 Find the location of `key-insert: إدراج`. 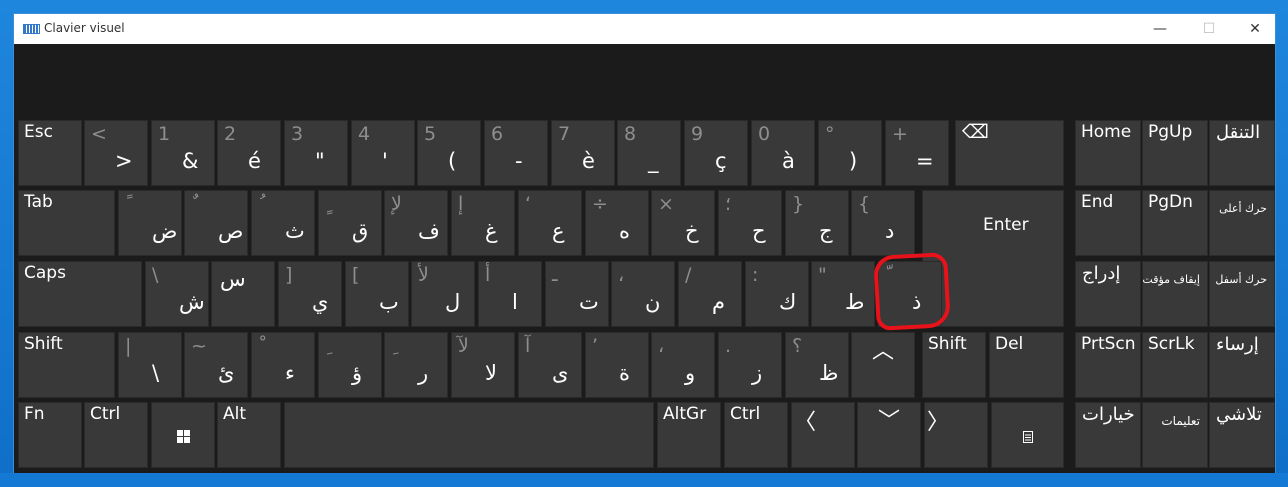

key-insert: إدراج is located at coordinates (1108, 294).